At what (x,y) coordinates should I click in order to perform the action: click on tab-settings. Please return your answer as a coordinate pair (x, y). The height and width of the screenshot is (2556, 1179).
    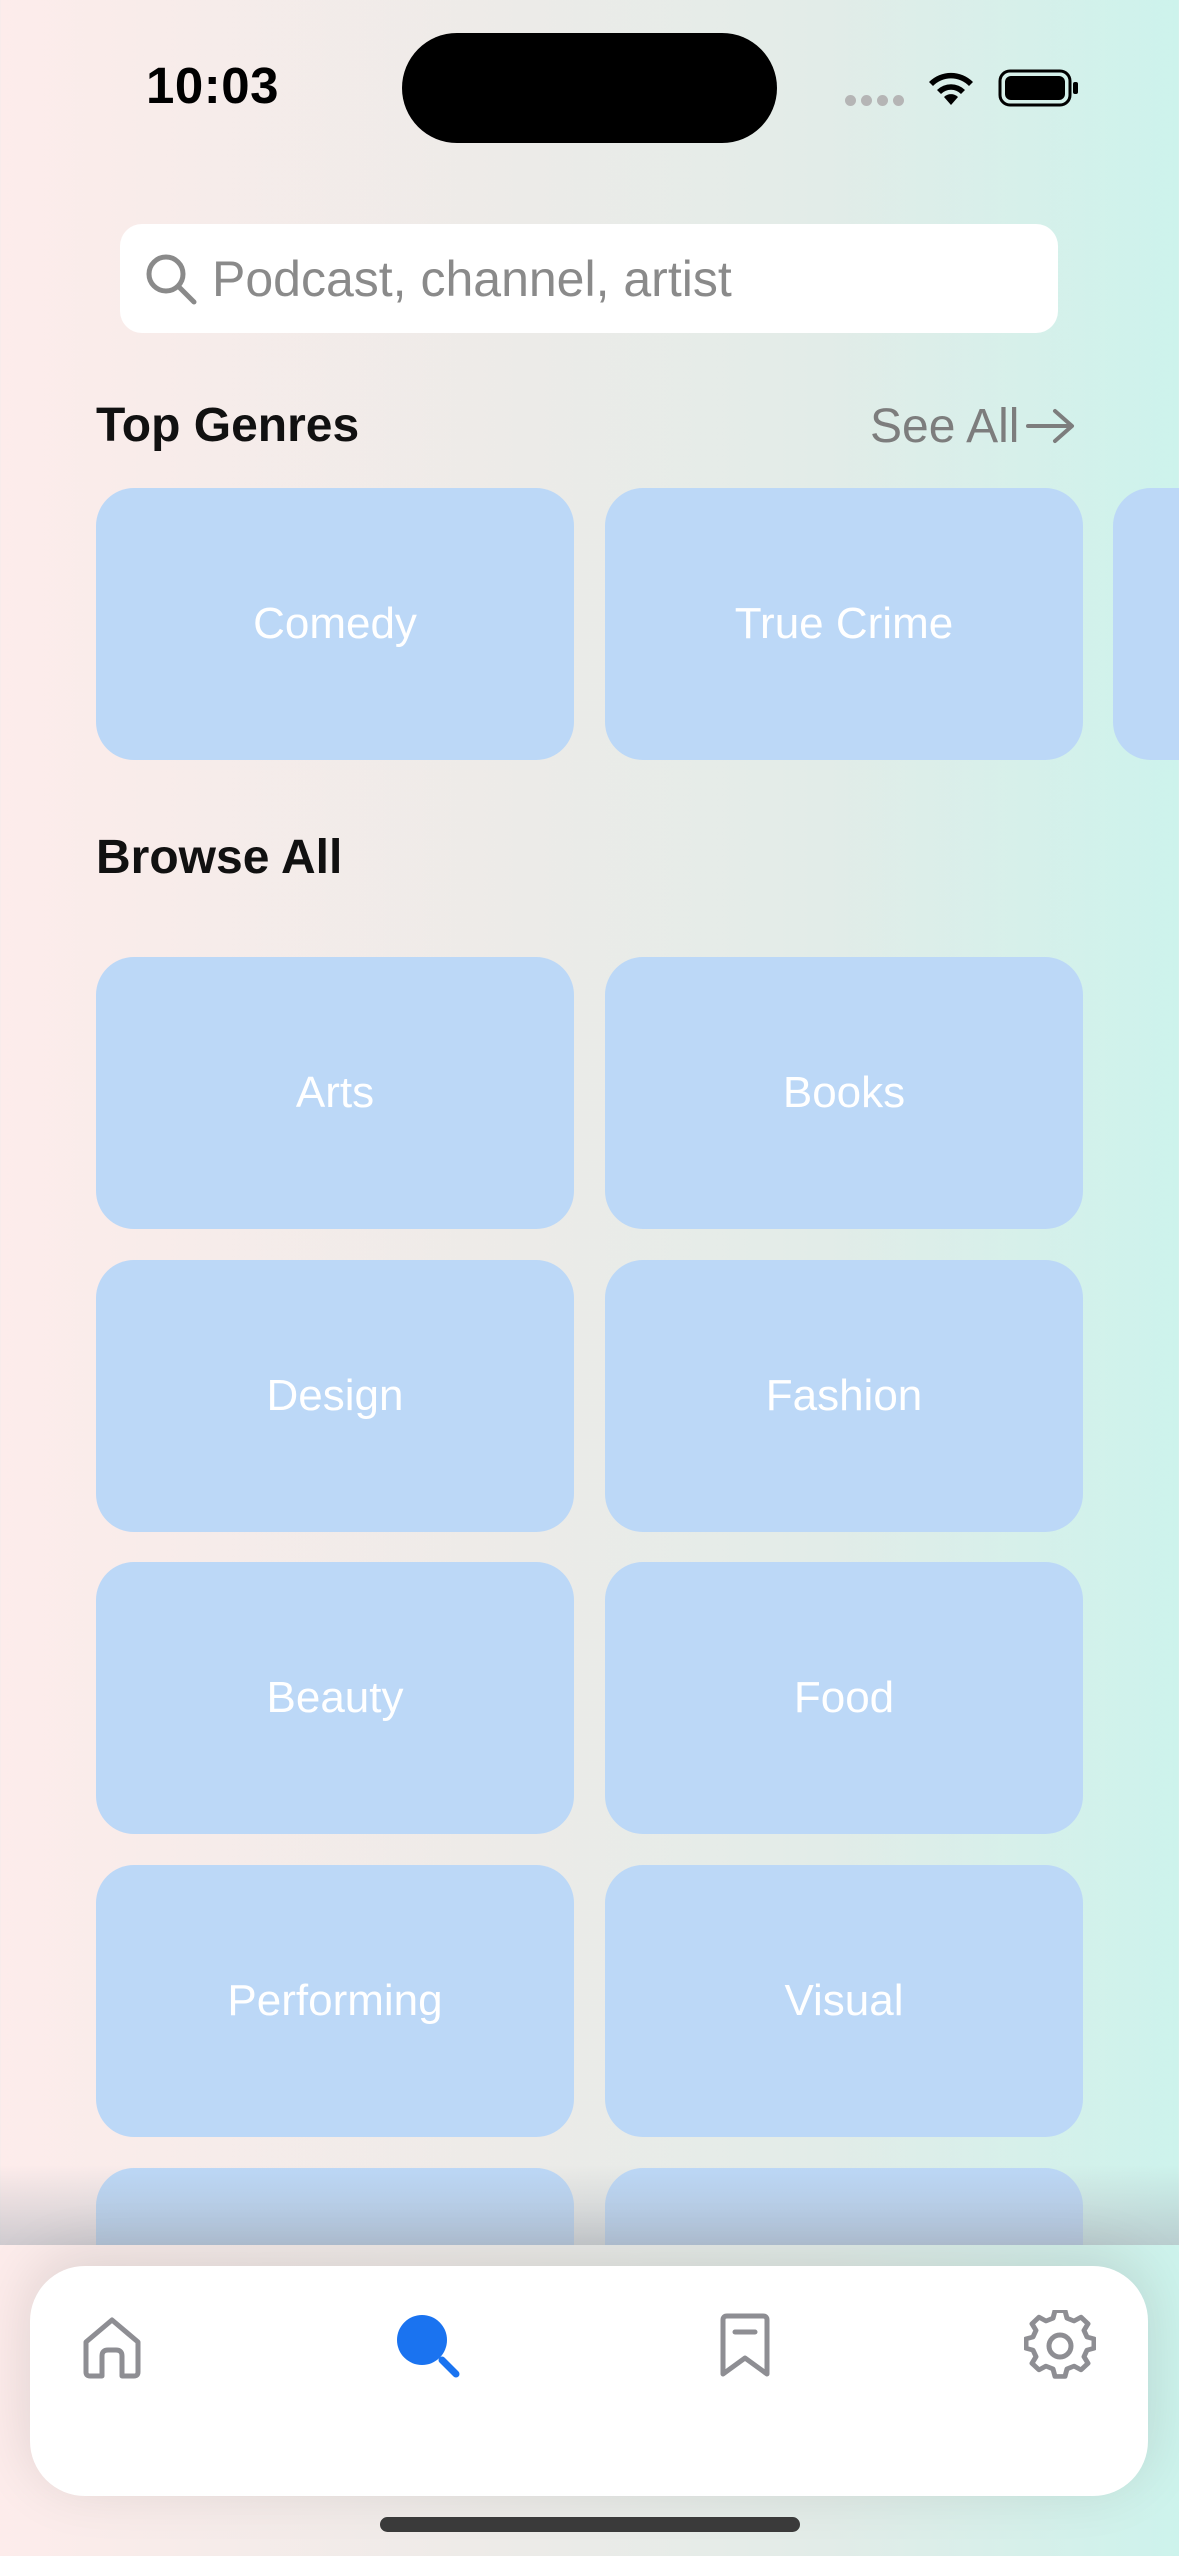
    Looking at the image, I should click on (1060, 2346).